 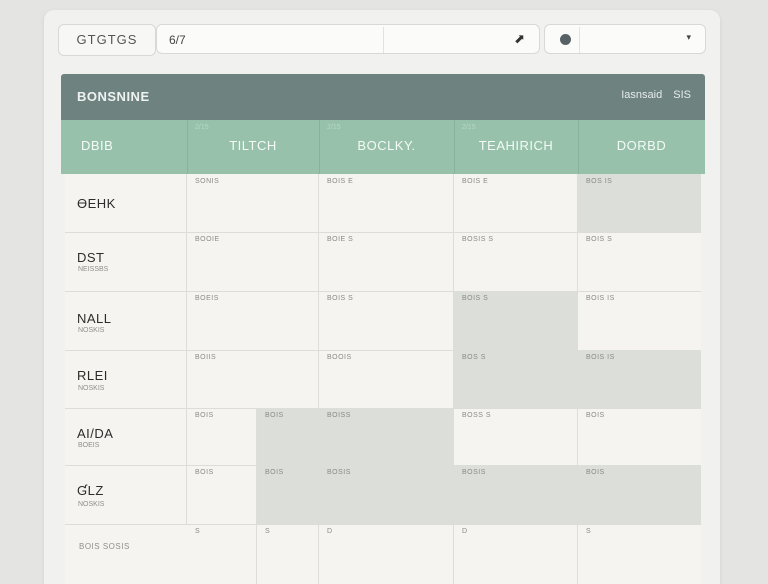 I want to click on row-label-cell: DST NEISSBS, so click(x=126, y=261).